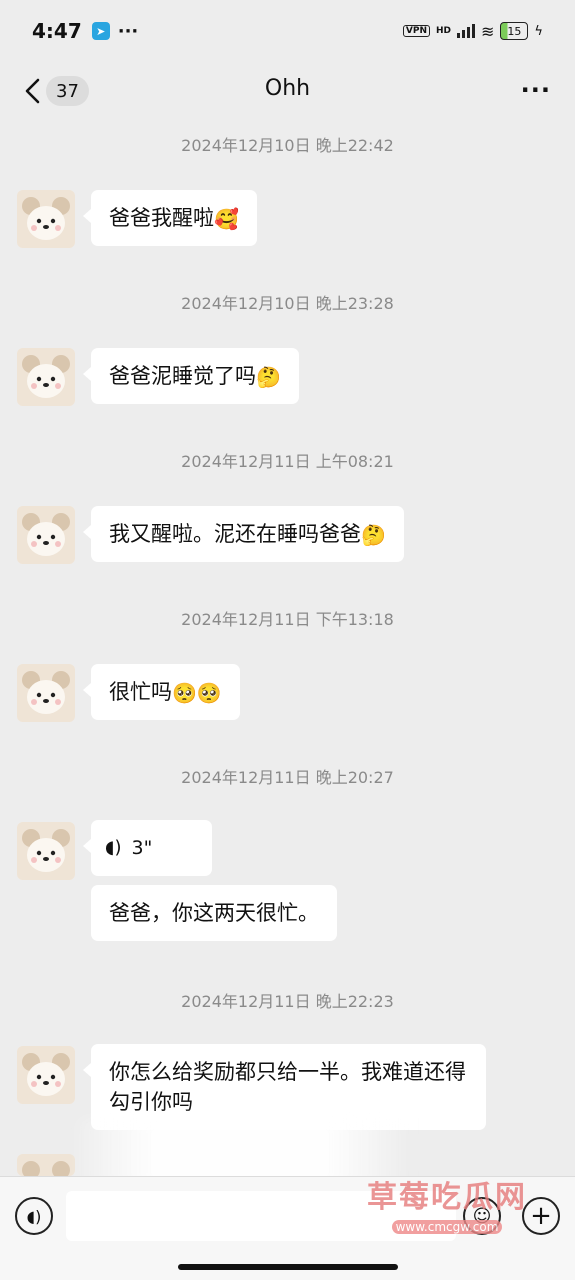 The image size is (575, 1280). What do you see at coordinates (444, 31) in the screenshot?
I see `hd-icon: HD` at bounding box center [444, 31].